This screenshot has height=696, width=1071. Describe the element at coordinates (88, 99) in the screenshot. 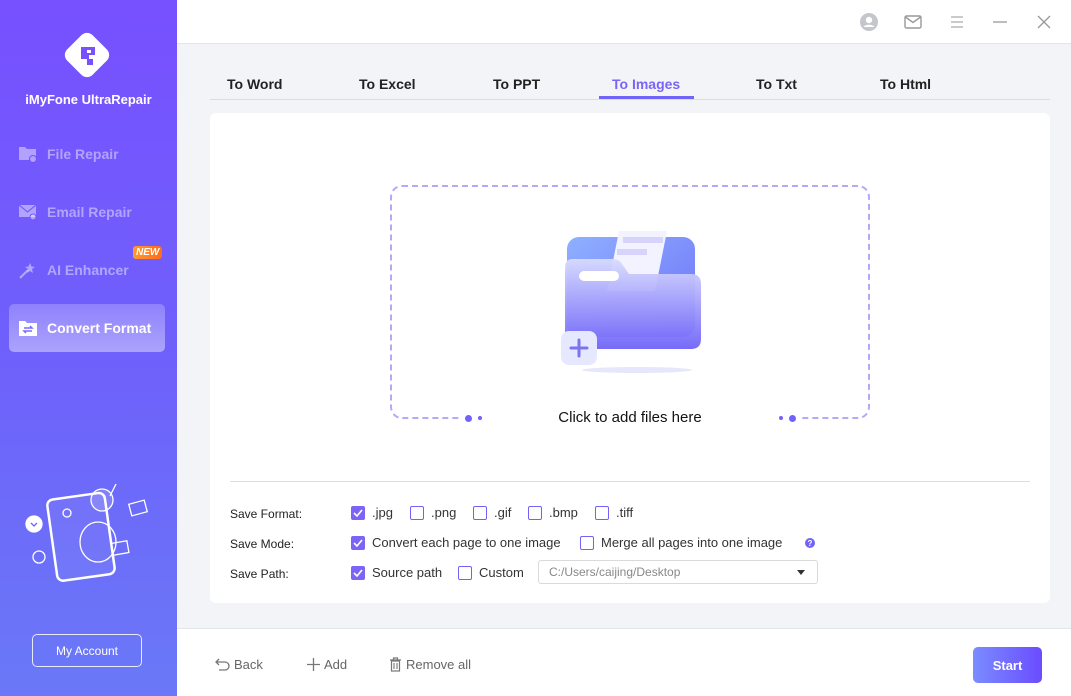

I see `app-name: iMyFone UltraRepair` at that location.